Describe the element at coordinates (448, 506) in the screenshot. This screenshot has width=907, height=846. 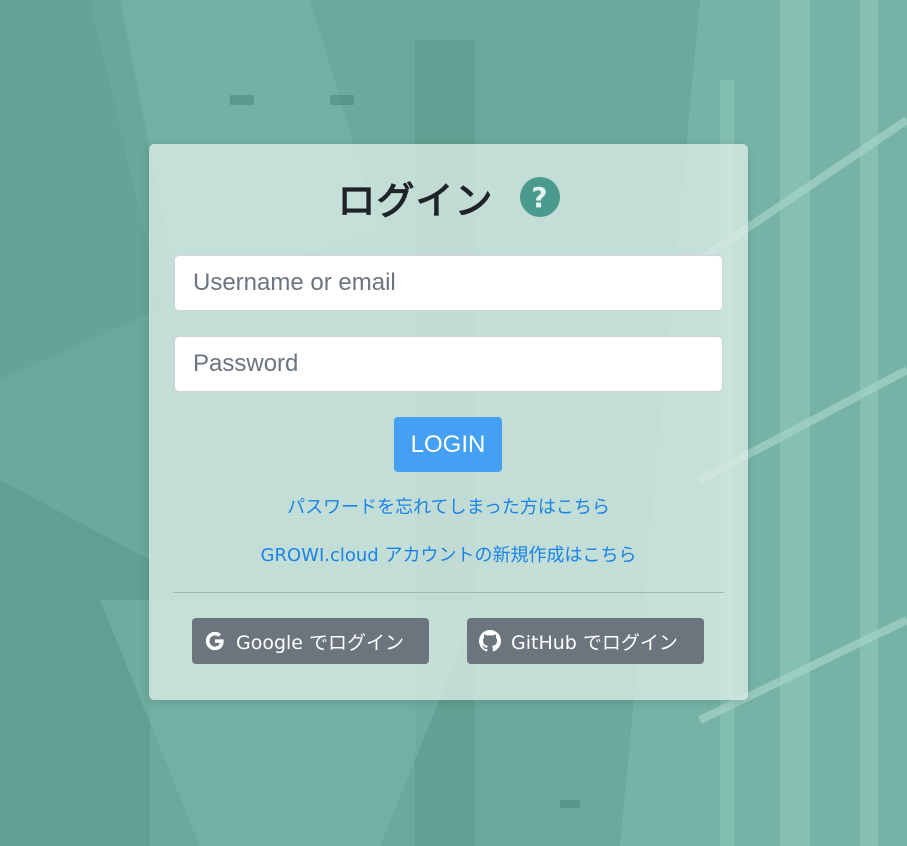
I see `forgot-password-link: パスワードを忘れてしまった方はこちら` at that location.